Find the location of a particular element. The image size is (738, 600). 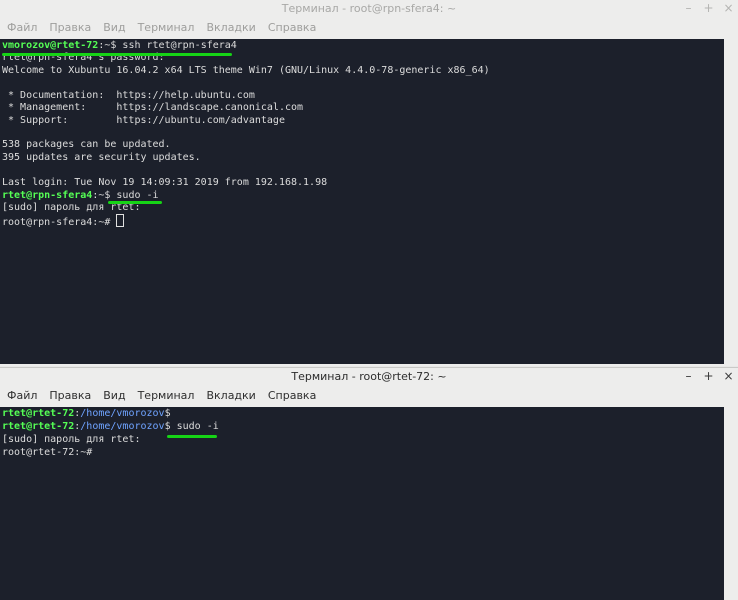

title-bar: Терминал - root@rpn-sfera4: ~ – + × is located at coordinates (369, 8).